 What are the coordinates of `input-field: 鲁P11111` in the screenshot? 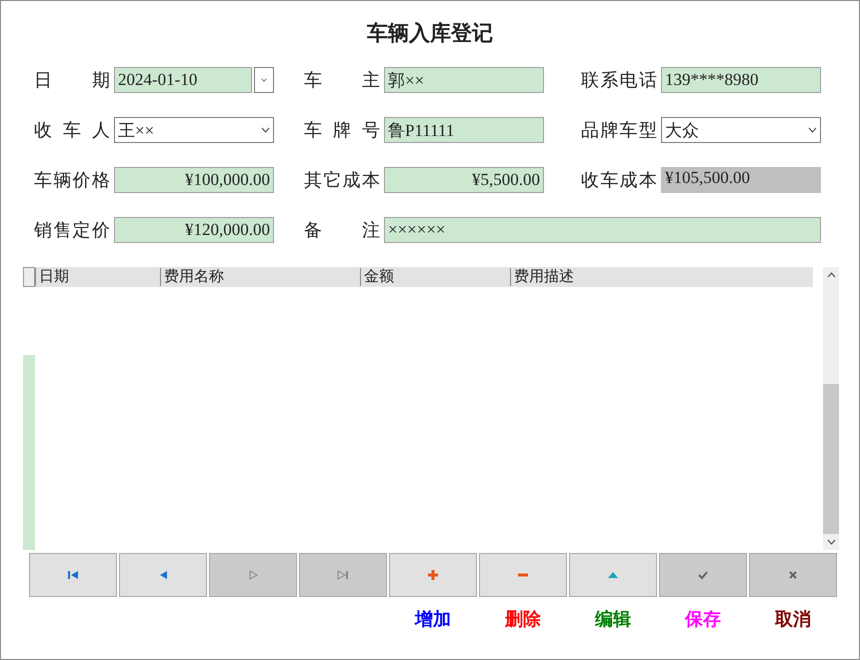 It's located at (464, 130).